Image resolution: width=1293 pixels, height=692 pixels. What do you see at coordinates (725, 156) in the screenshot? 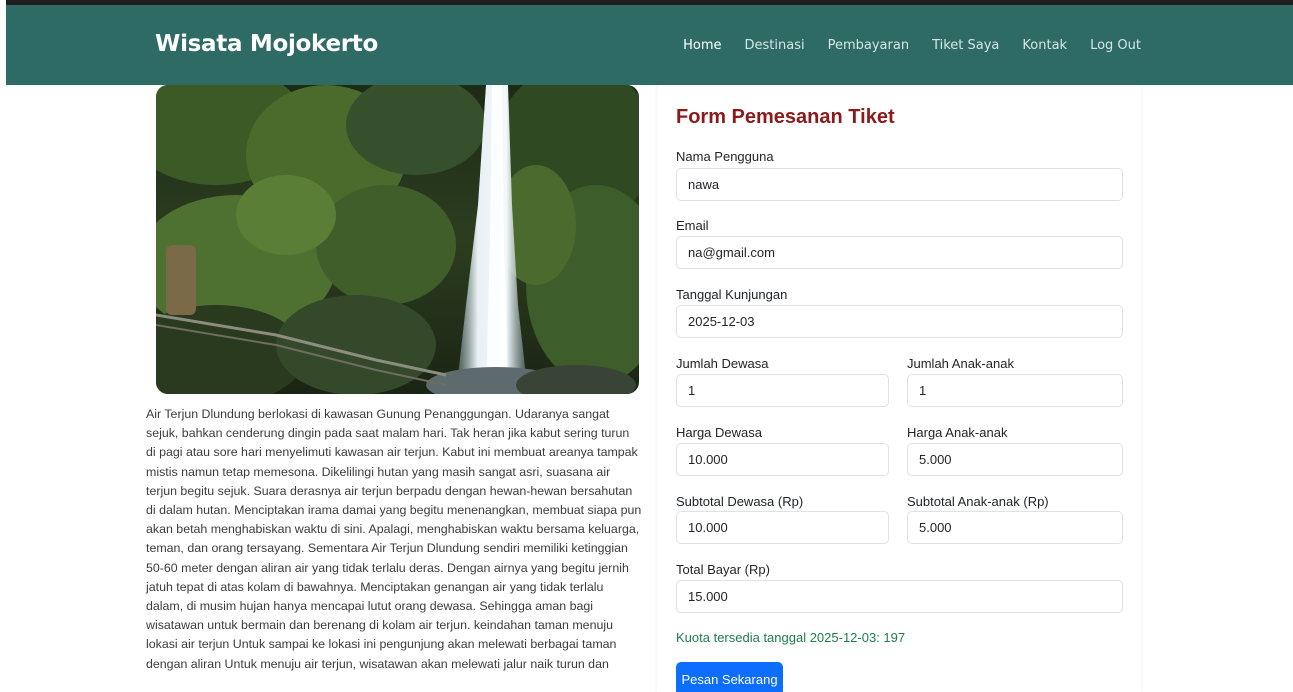
I see `nama-label: Nama Pengguna` at bounding box center [725, 156].